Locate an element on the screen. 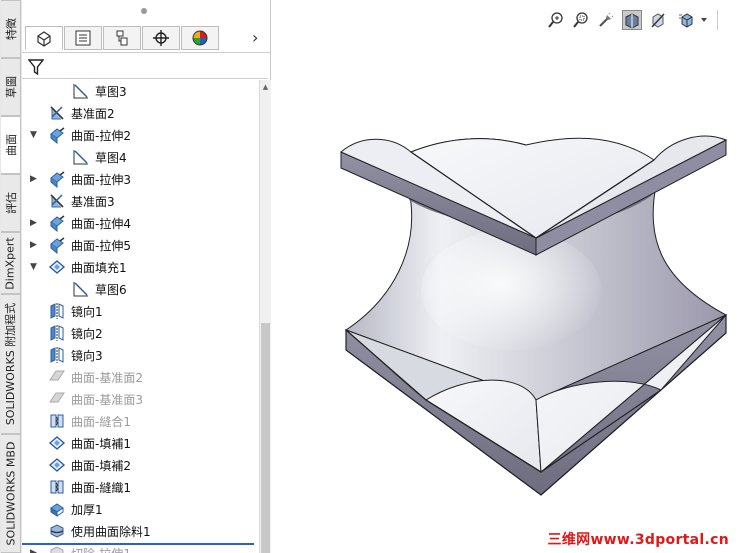  tree-item-label: 使用曲面除料1 is located at coordinates (111, 532).